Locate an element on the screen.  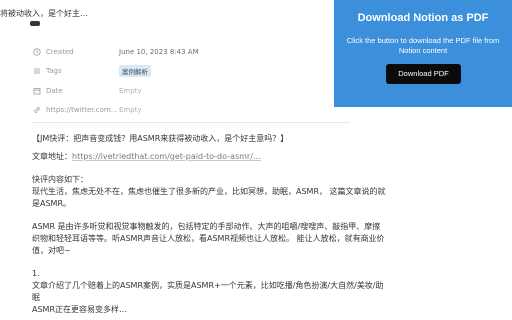
property-tags: Tags 案例解析 is located at coordinates (187, 72).